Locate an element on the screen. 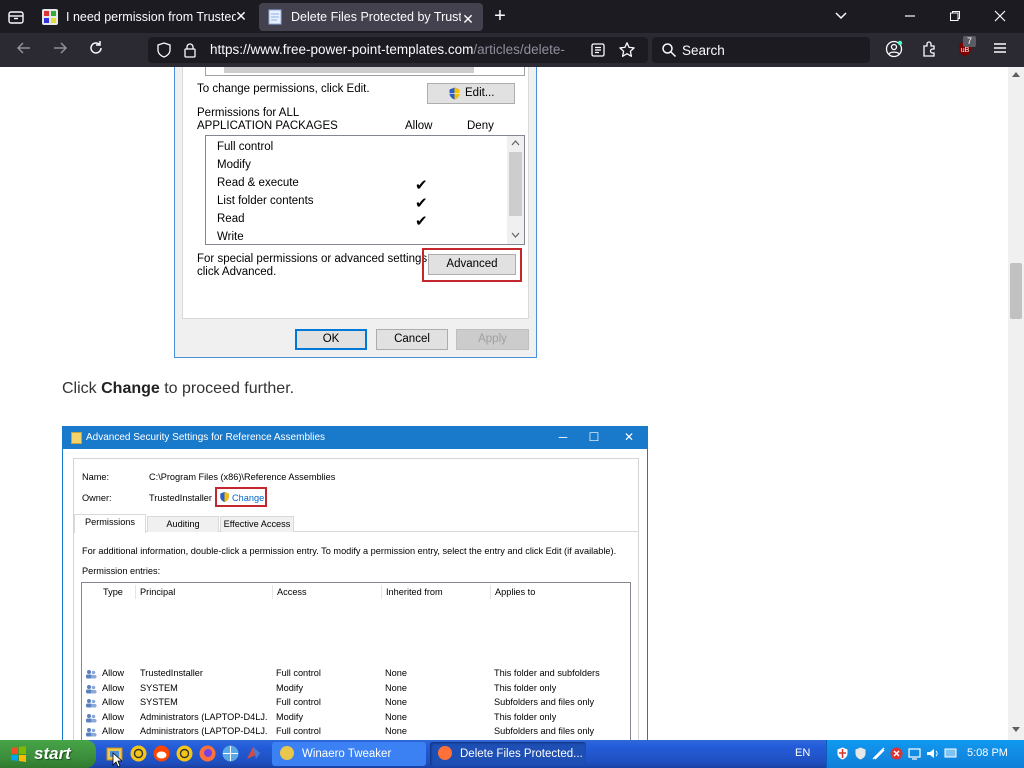  new-tab-button: + is located at coordinates (500, 16).